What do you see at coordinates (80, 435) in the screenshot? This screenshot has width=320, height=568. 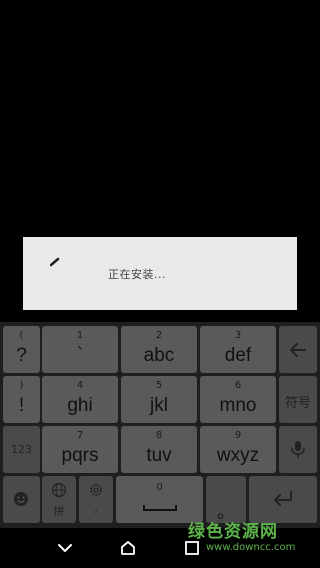 I see `key-hint: 7` at bounding box center [80, 435].